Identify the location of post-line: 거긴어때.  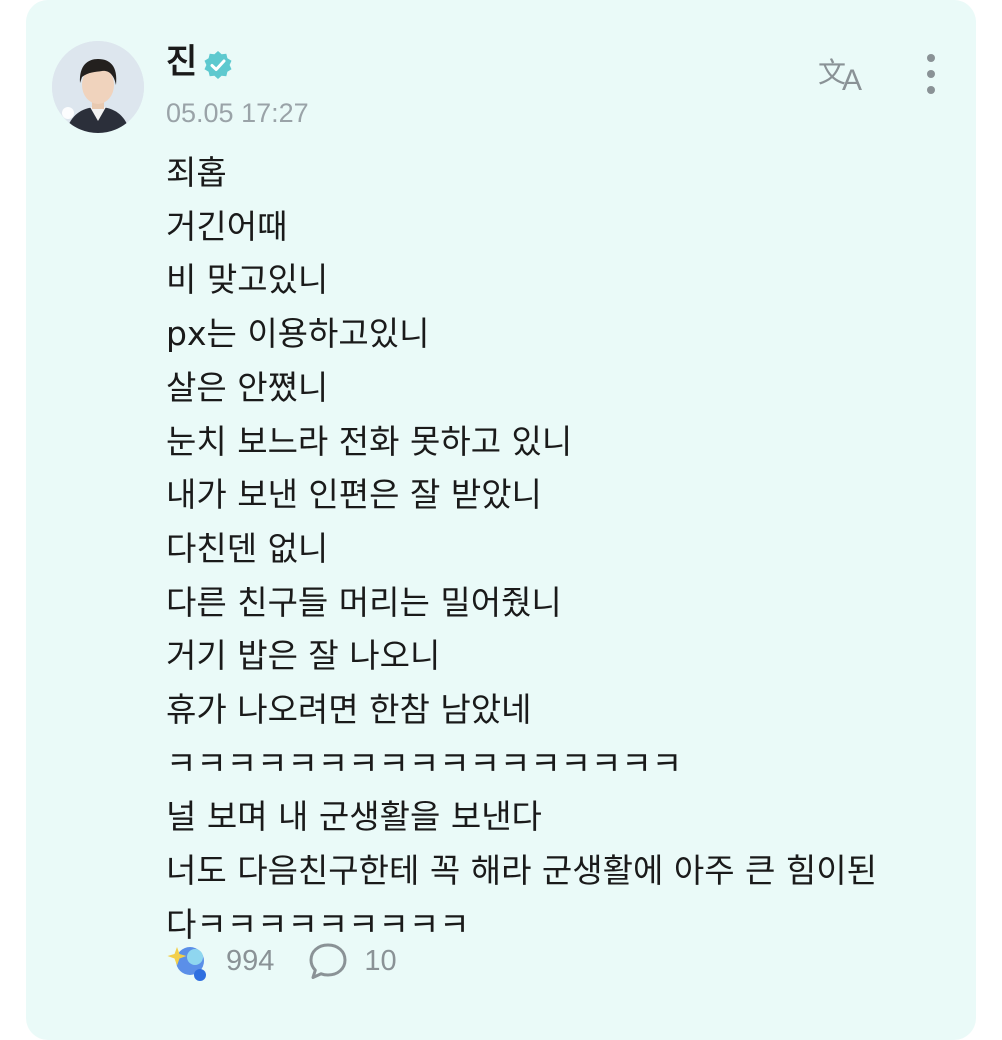
(227, 226).